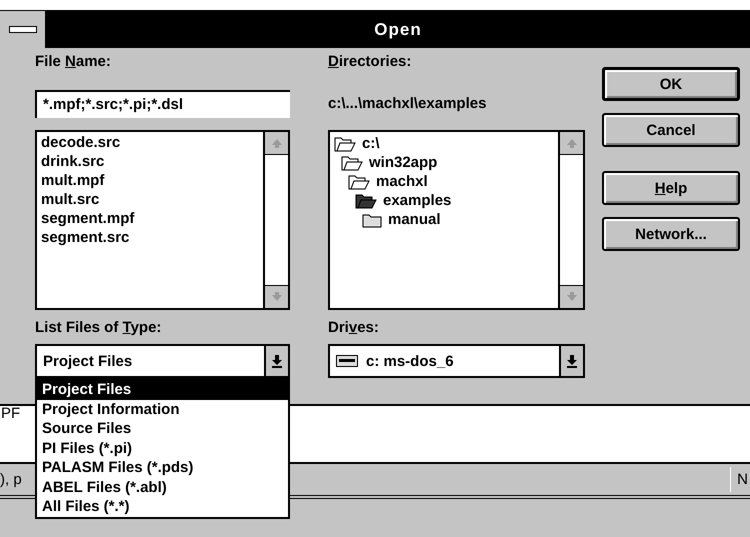 The height and width of the screenshot is (537, 750). Describe the element at coordinates (398, 30) in the screenshot. I see `window-title: Open` at that location.